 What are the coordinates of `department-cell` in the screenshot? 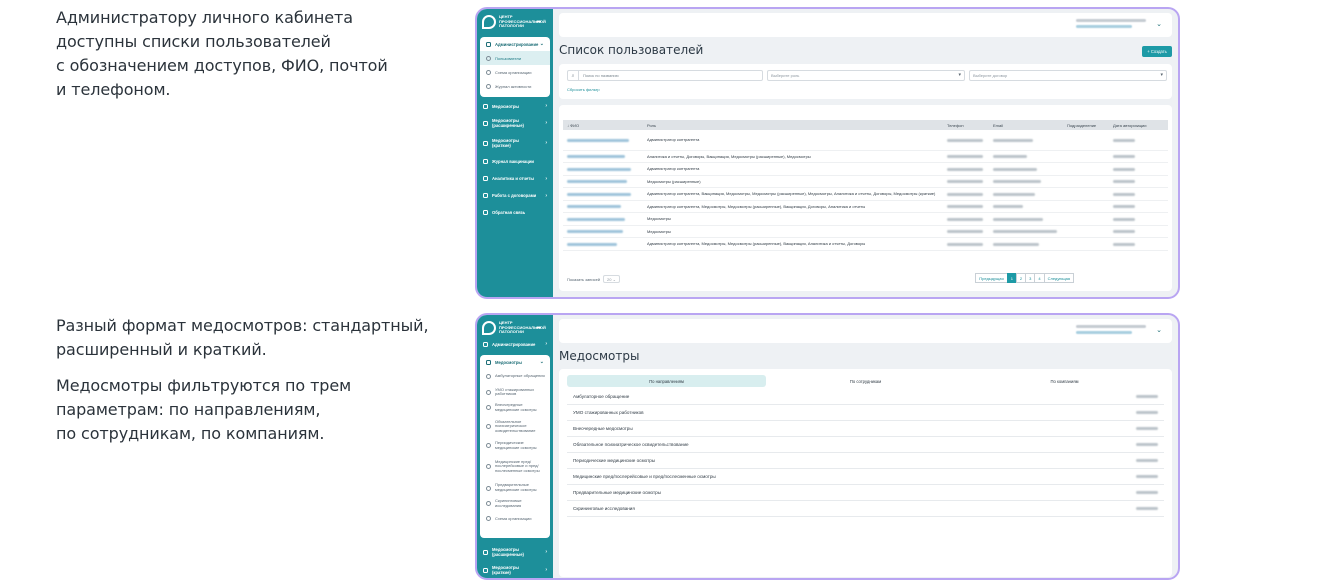 It's located at (1086, 181).